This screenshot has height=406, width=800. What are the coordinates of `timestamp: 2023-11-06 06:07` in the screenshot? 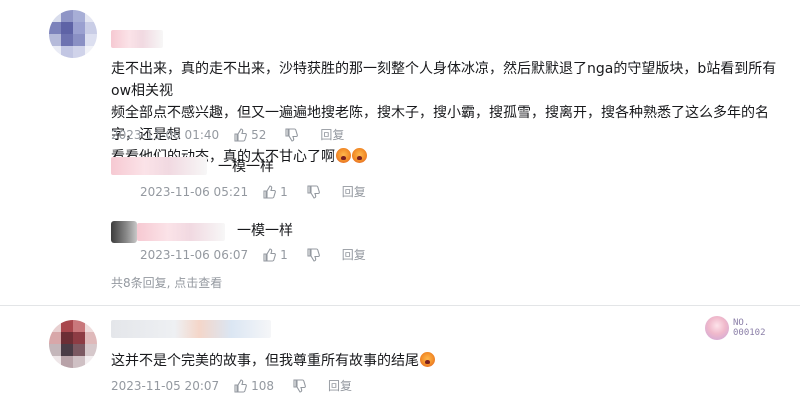 It's located at (194, 255).